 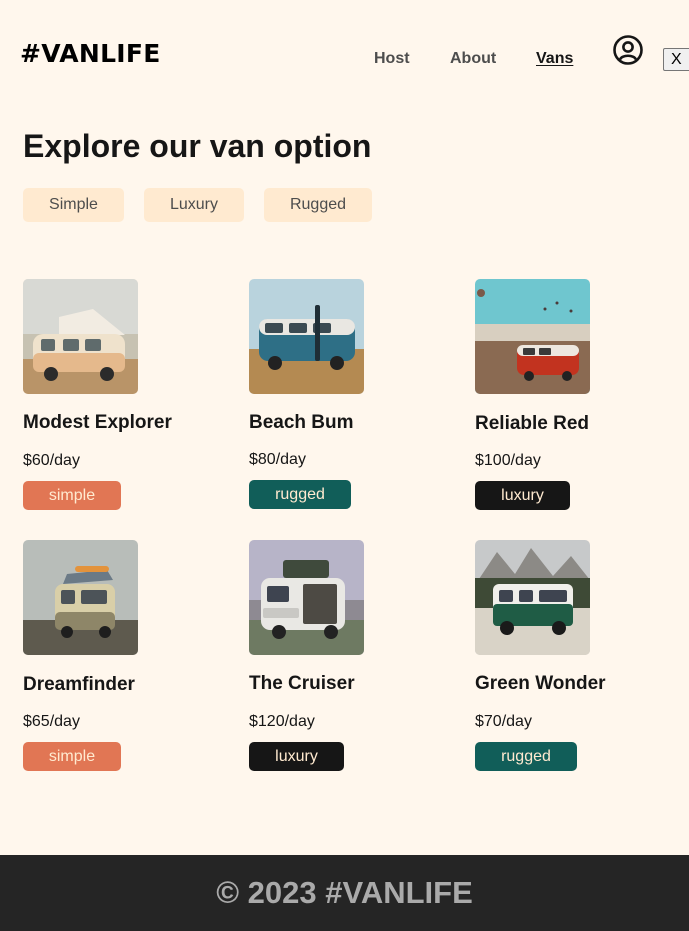 I want to click on nav-link-host: Host, so click(x=392, y=59).